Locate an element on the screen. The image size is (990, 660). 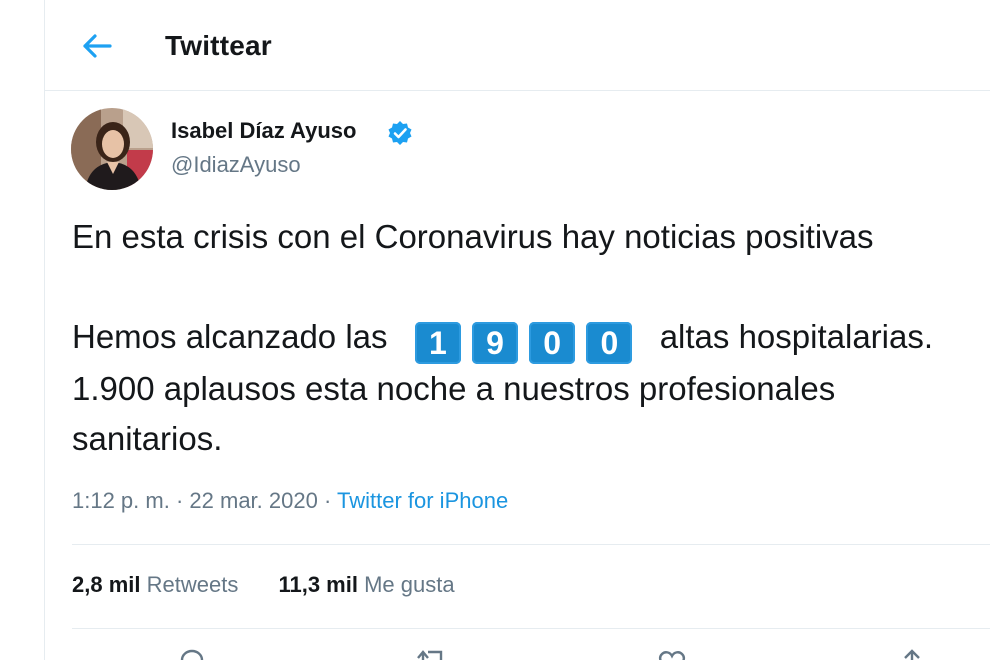
likes-label: Me gusta is located at coordinates (409, 584).